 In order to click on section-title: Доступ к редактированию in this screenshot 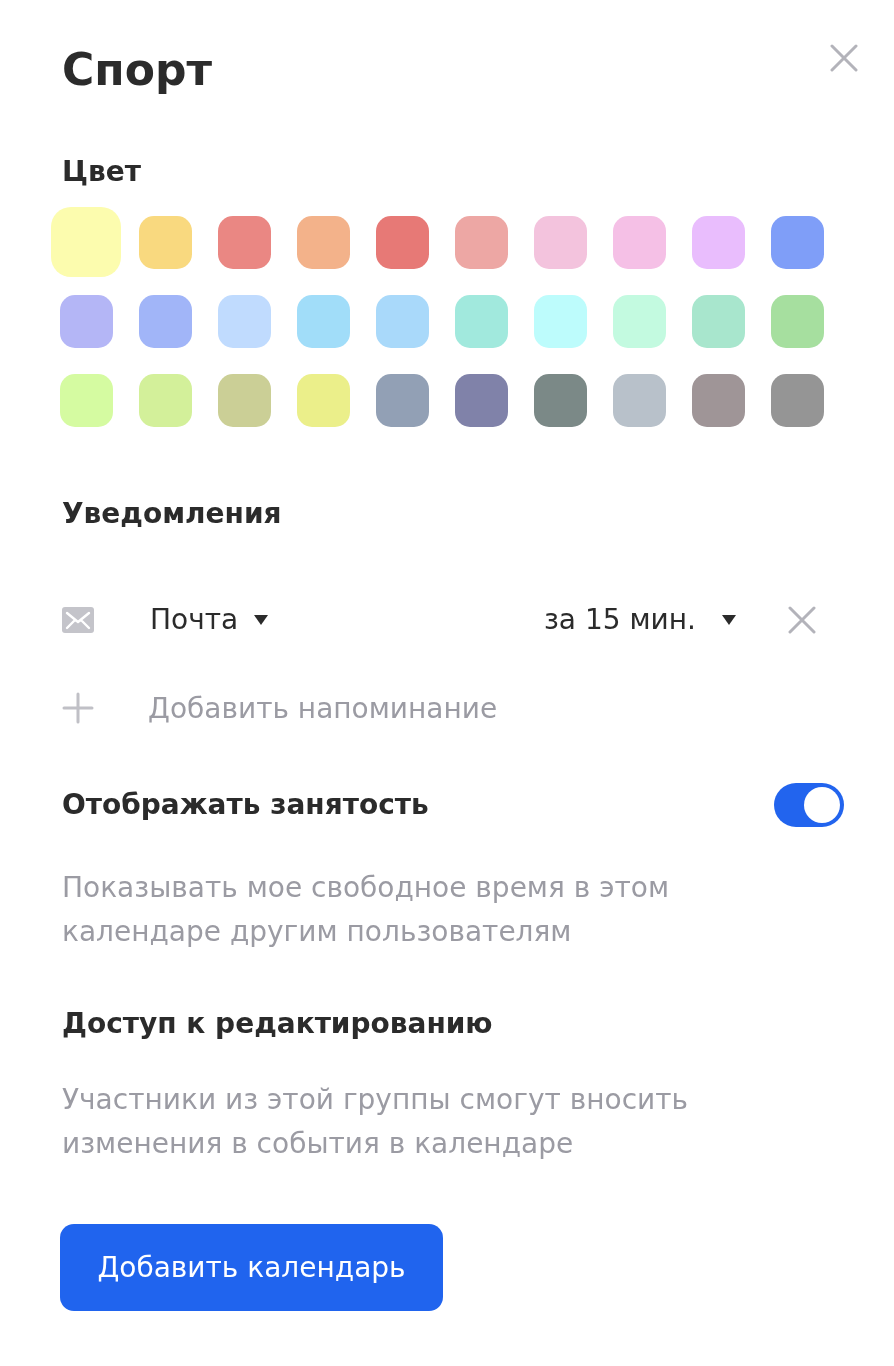, I will do `click(278, 1024)`.